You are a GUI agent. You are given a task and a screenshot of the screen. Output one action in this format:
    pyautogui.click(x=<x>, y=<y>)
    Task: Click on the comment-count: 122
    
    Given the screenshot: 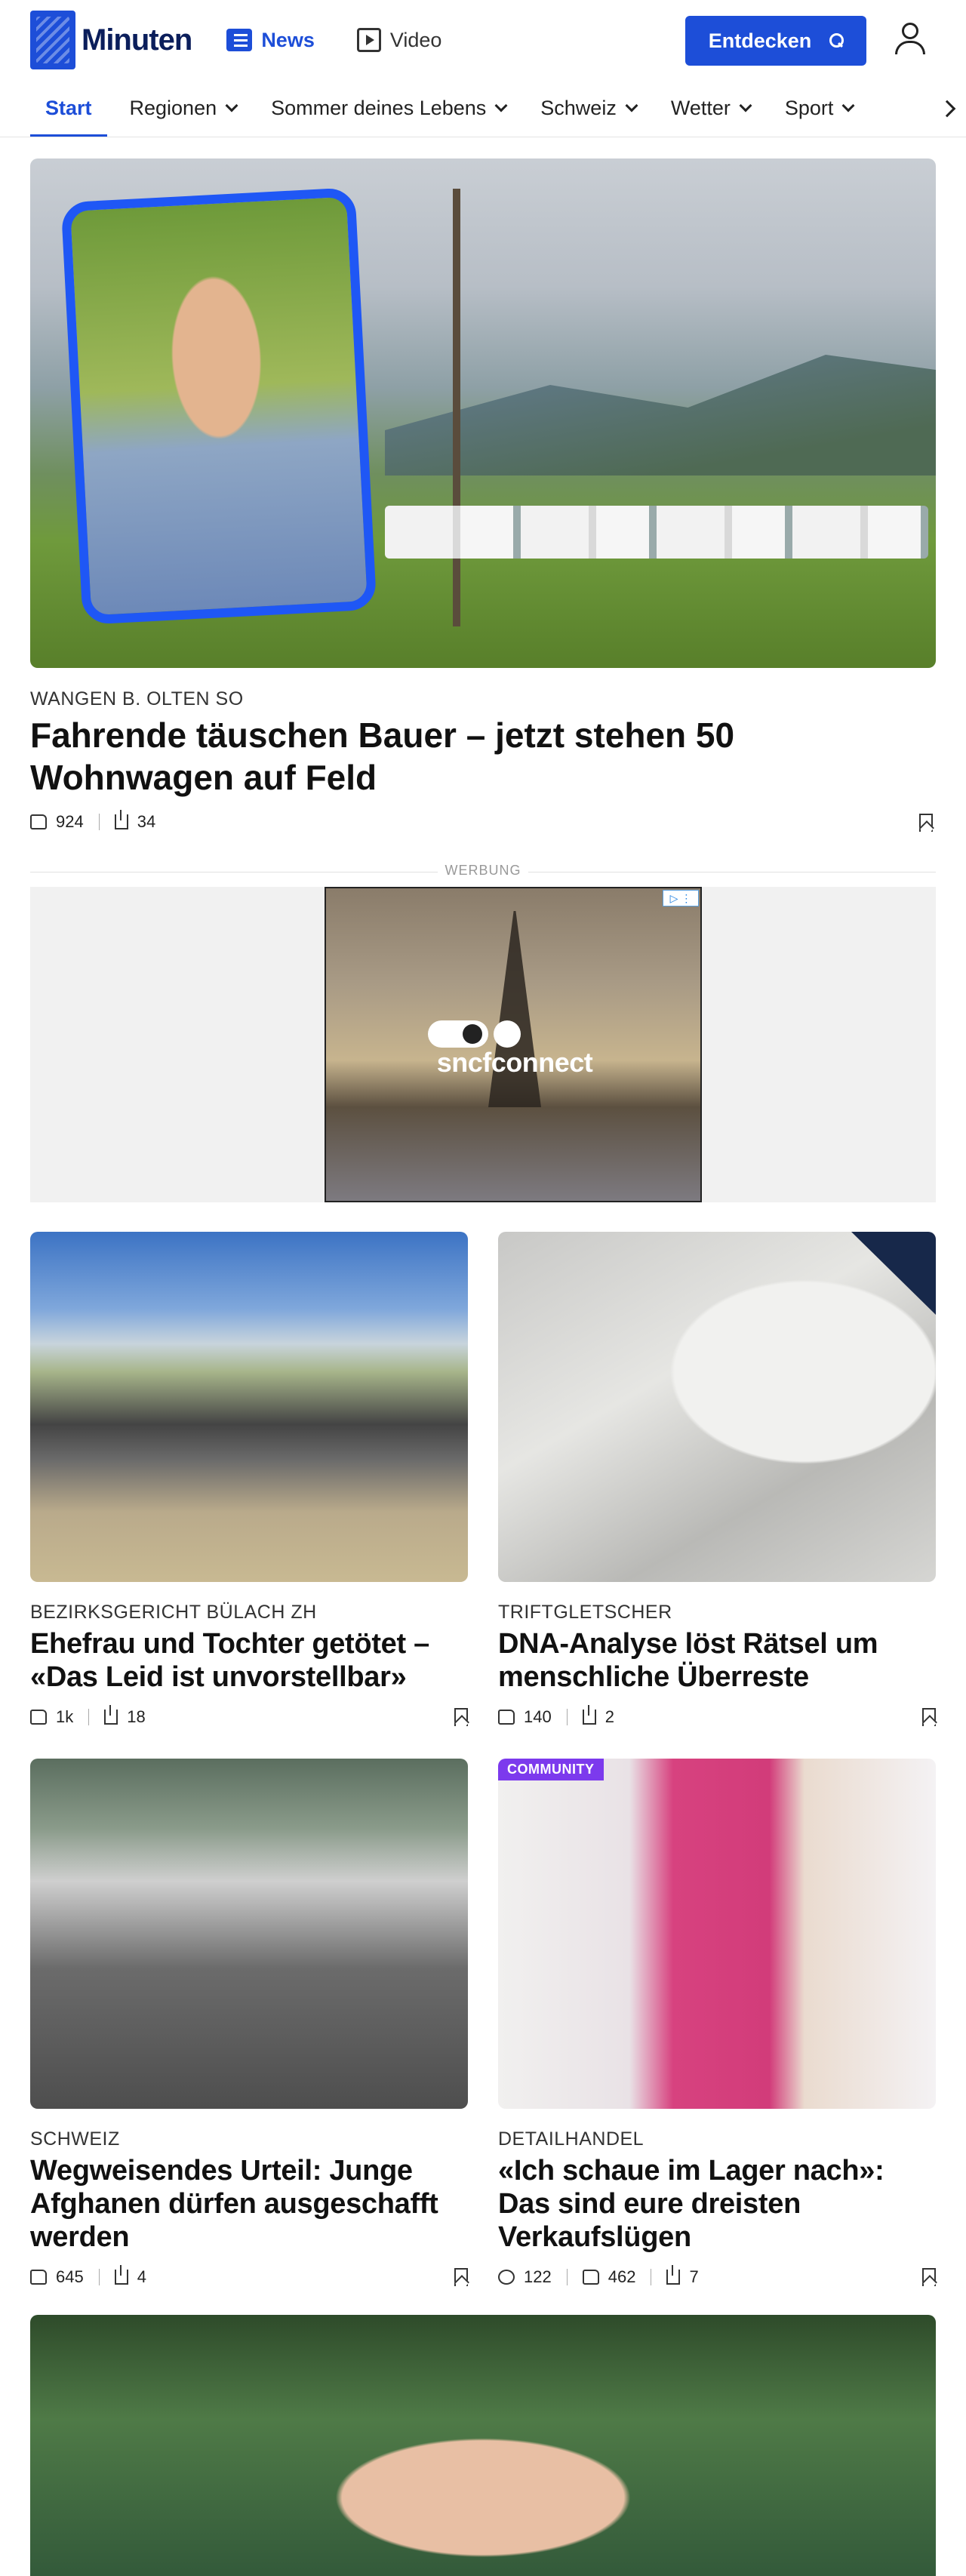 What is the action you would take?
    pyautogui.click(x=538, y=2276)
    